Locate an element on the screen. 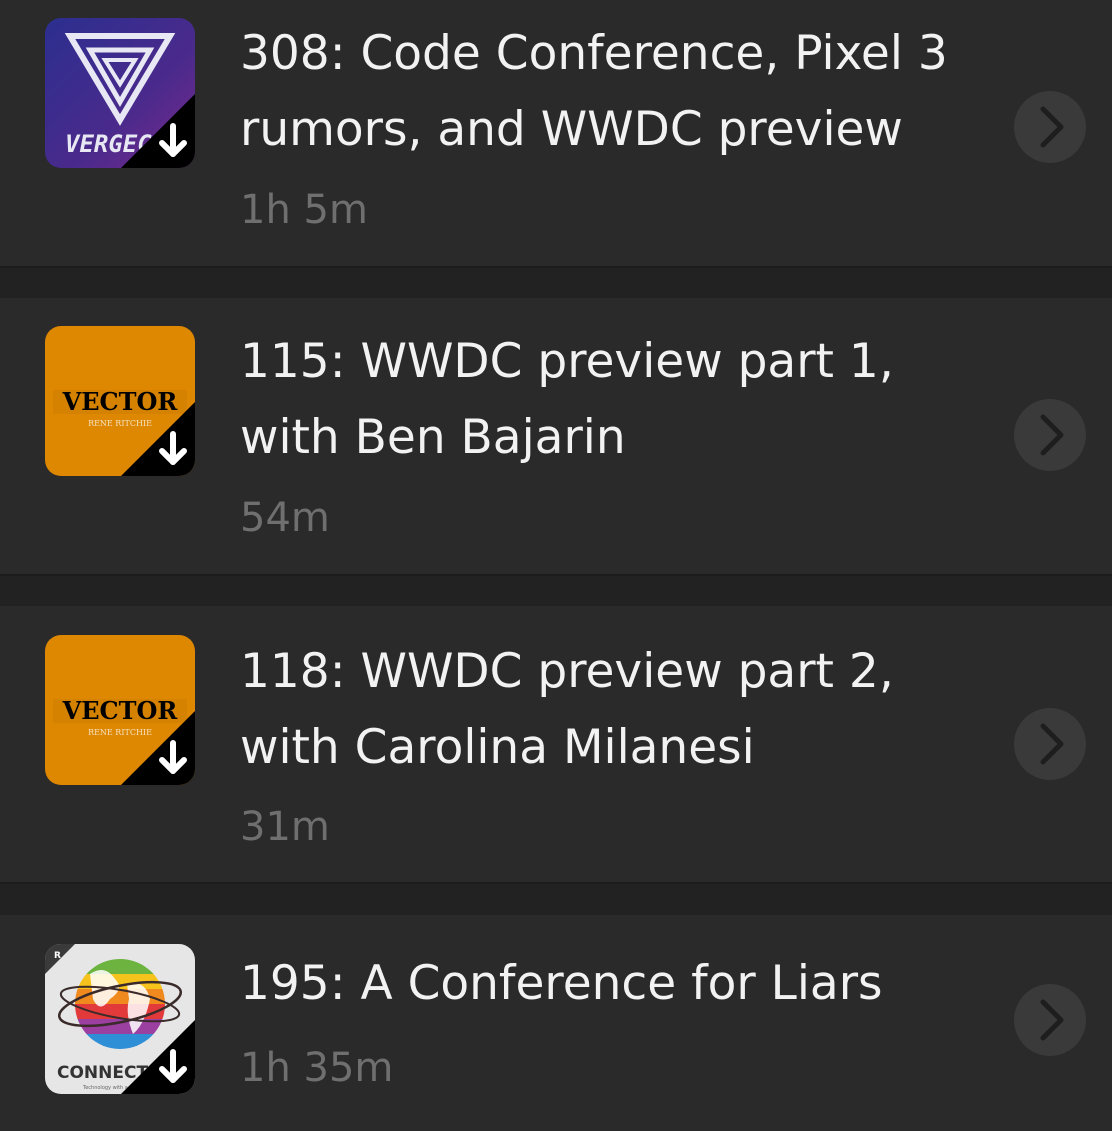 The width and height of the screenshot is (1112, 1131). episode-title: 195: A Conference for Liars is located at coordinates (561, 983).